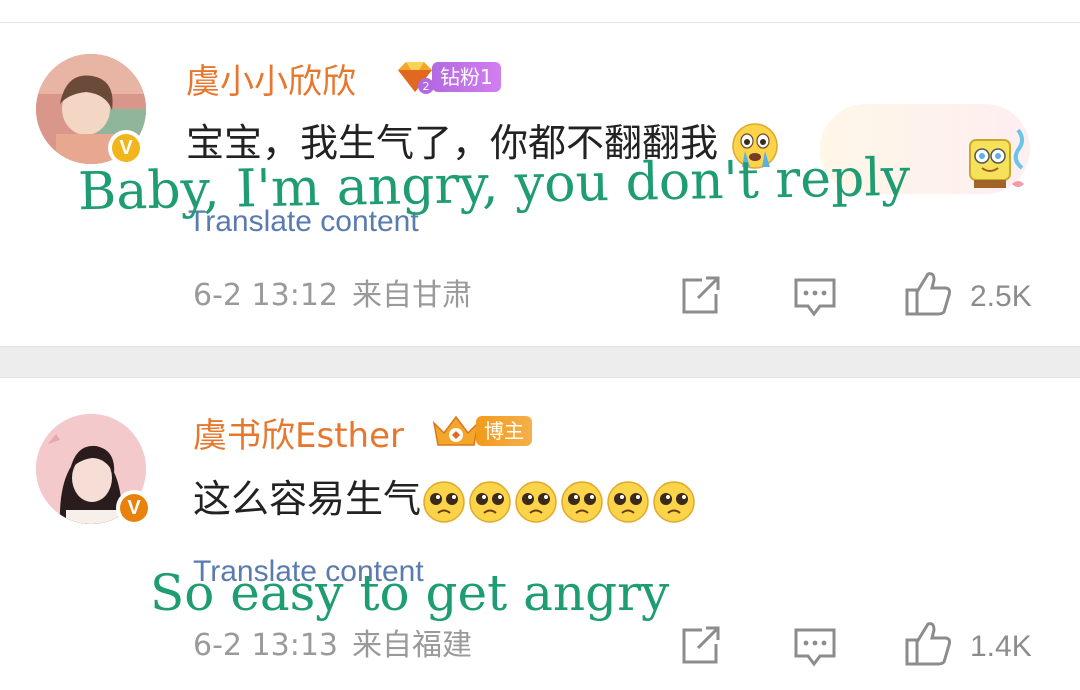 Image resolution: width=1080 pixels, height=690 pixels. Describe the element at coordinates (540, 362) in the screenshot. I see `section-divider` at that location.